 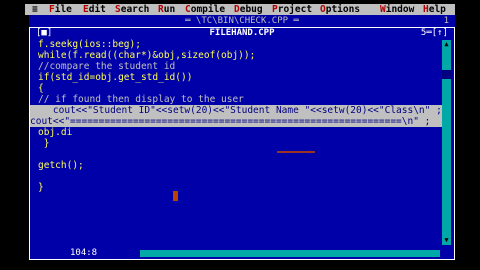 What do you see at coordinates (35, 9) in the screenshot?
I see `system-menu-icon: ≡` at bounding box center [35, 9].